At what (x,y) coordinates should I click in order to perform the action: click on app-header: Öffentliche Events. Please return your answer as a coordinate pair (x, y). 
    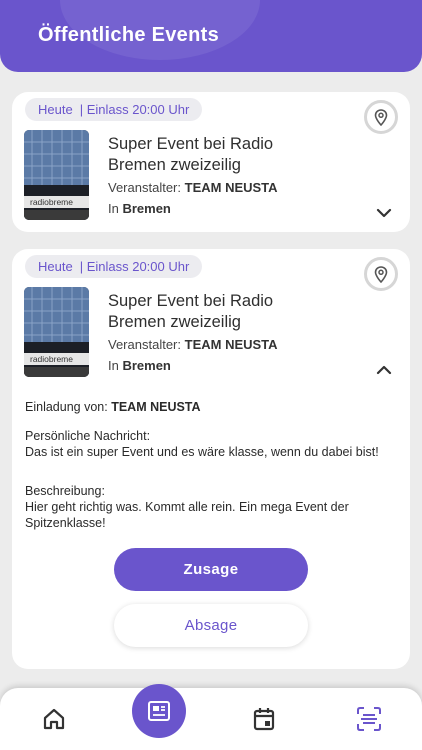
    Looking at the image, I should click on (211, 36).